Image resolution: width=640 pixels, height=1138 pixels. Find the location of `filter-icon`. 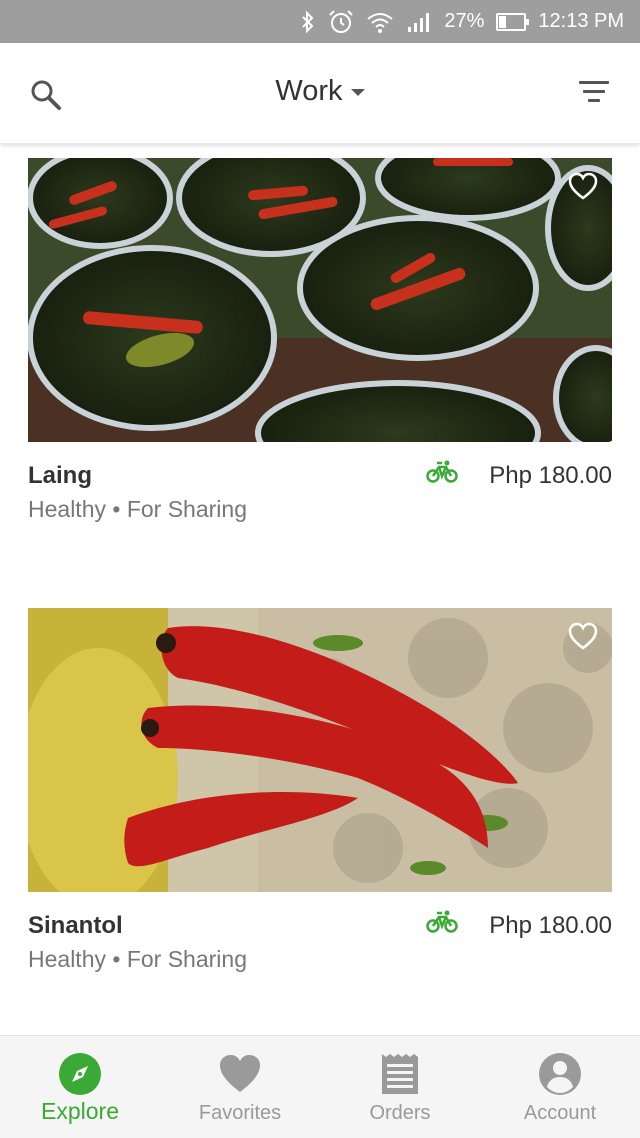

filter-icon is located at coordinates (594, 94).